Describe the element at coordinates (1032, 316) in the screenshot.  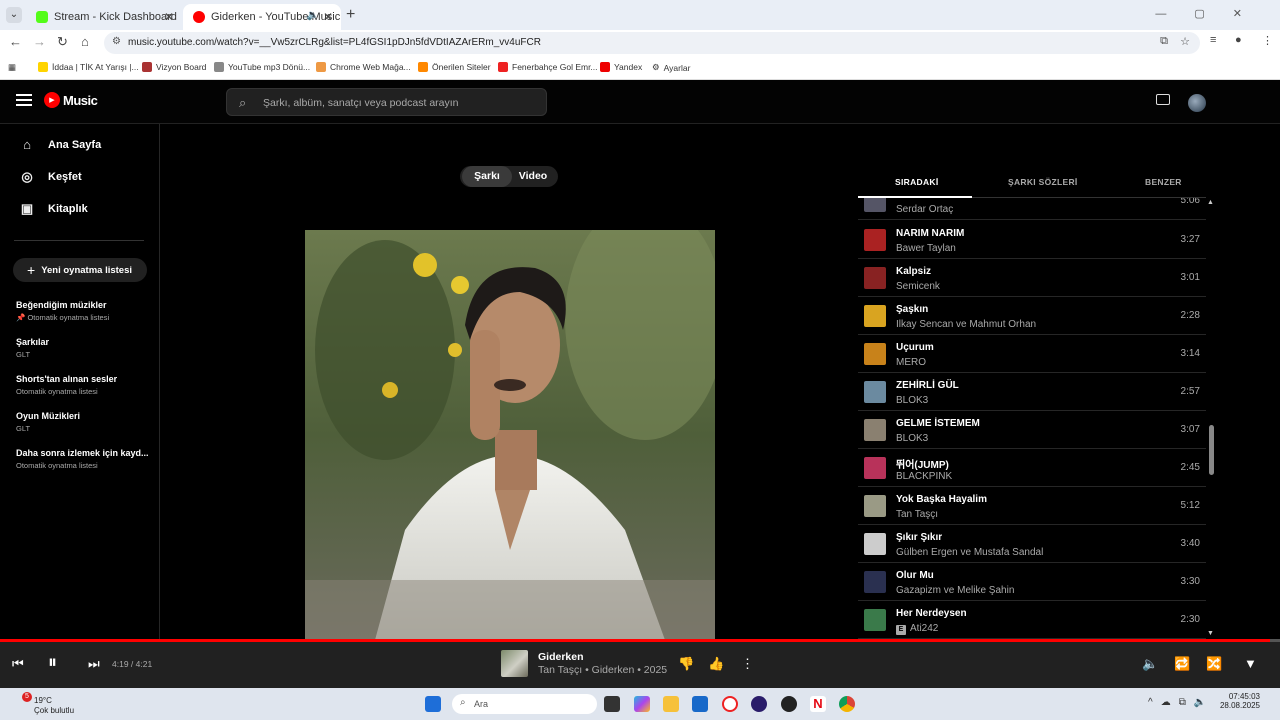
I see `queue-item: Şaşkın Ilkay Sencan ve Mahmut Orhan 2:28` at that location.